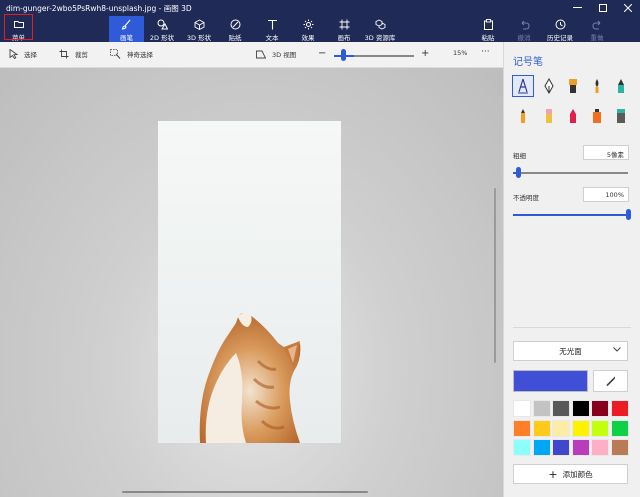 This screenshot has height=497, width=640. I want to click on finish-value: 无光面, so click(570, 351).